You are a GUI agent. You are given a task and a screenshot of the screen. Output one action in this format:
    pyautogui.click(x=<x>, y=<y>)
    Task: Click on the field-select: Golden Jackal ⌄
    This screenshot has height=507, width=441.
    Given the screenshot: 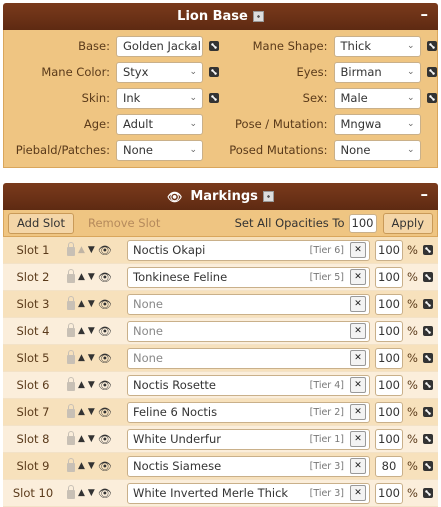 What is the action you would take?
    pyautogui.click(x=159, y=46)
    